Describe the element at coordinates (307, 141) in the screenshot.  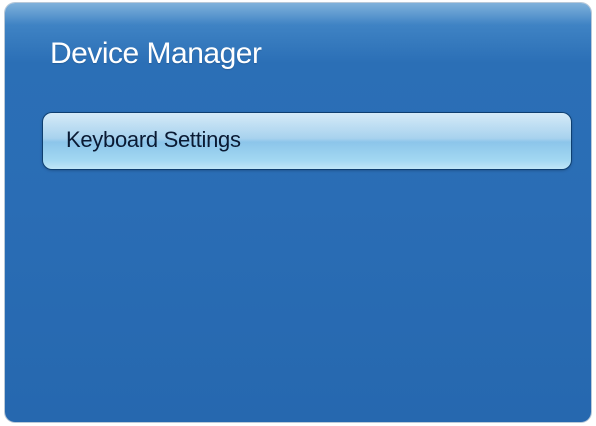
I see `menu-item-keyboard-settings: Keyboard Settings` at that location.